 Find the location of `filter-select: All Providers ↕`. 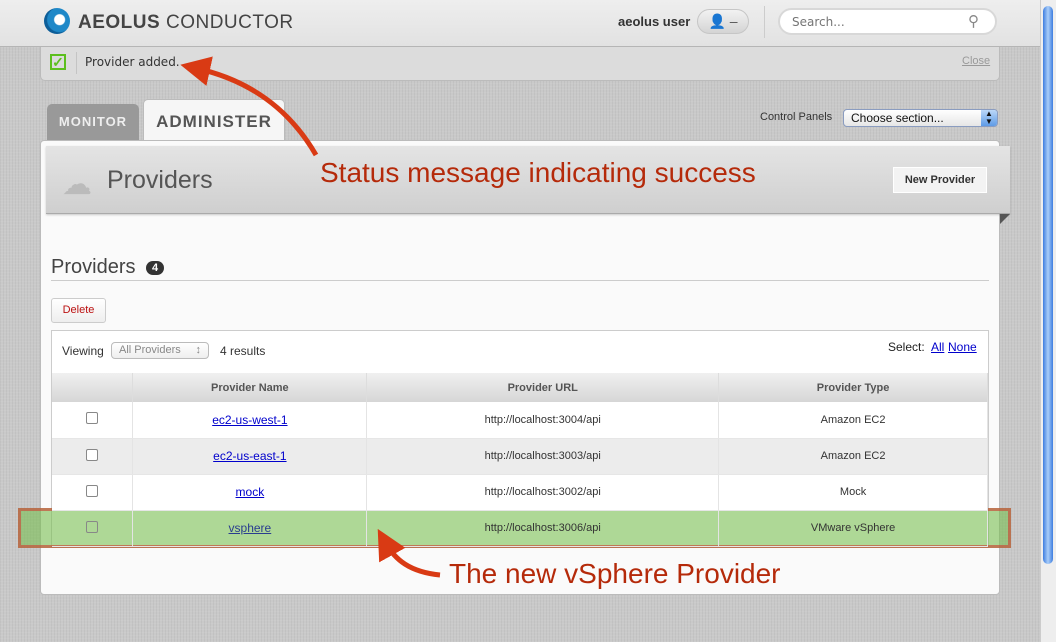

filter-select: All Providers ↕ is located at coordinates (160, 350).